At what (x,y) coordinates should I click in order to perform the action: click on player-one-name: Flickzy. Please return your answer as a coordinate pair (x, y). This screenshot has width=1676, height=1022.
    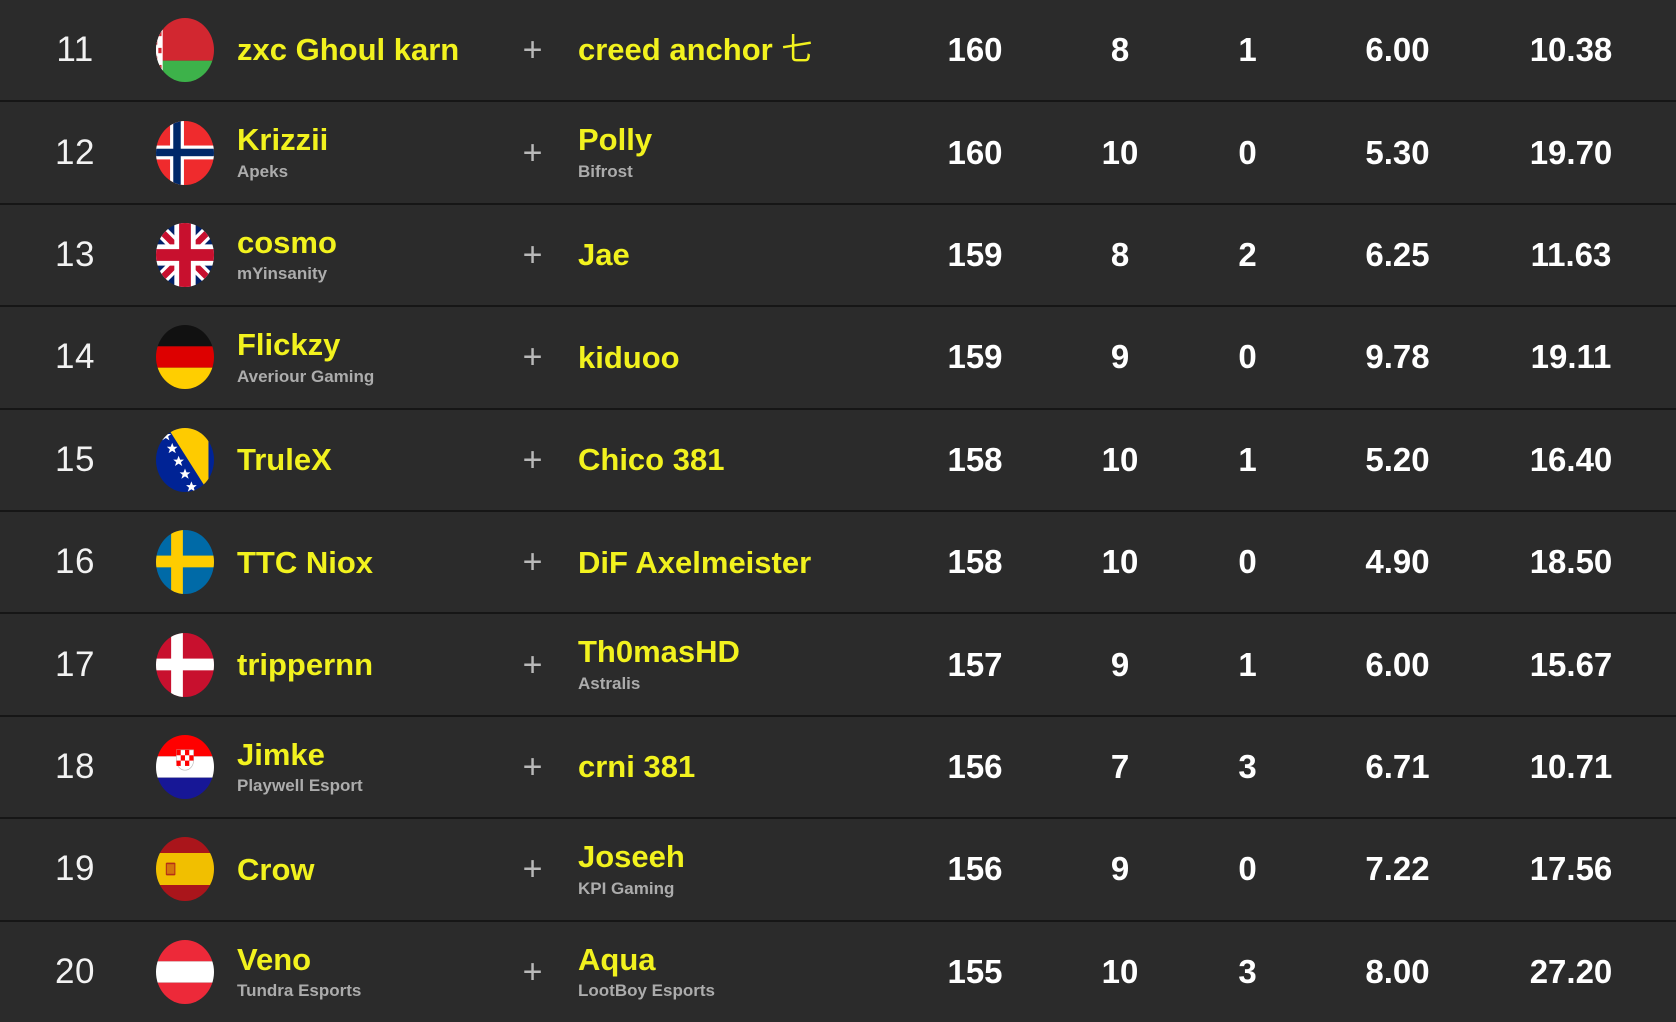
    Looking at the image, I should click on (371, 345).